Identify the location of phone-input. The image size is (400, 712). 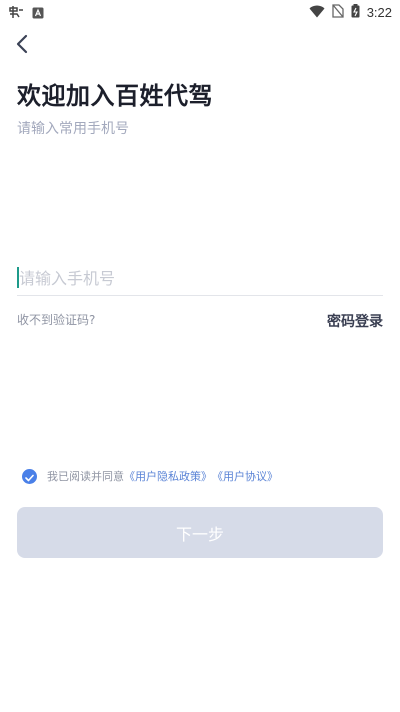
(200, 279).